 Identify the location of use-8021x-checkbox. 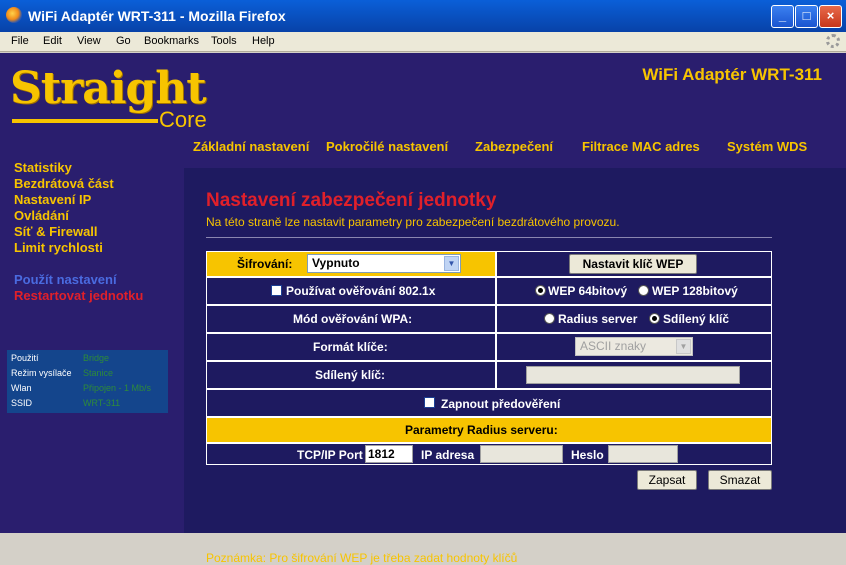
(276, 290).